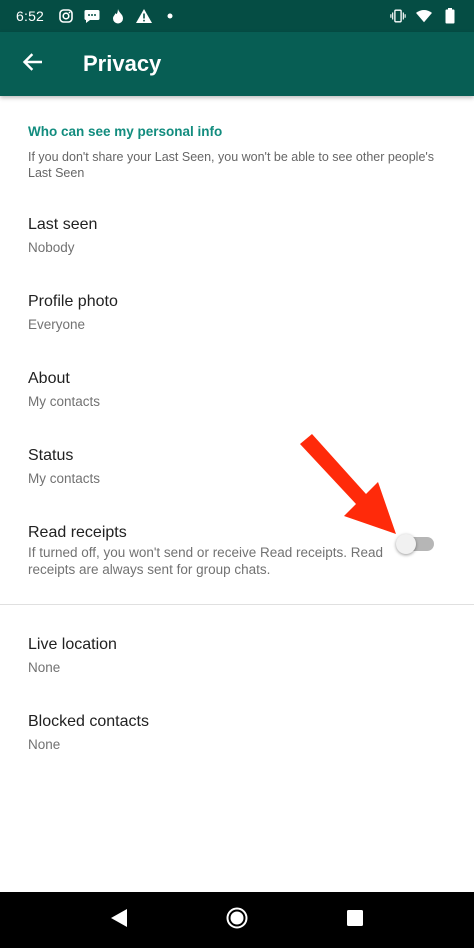 This screenshot has height=948, width=474. I want to click on setting-blocked-contacts: Blocked contacts None, so click(237, 735).